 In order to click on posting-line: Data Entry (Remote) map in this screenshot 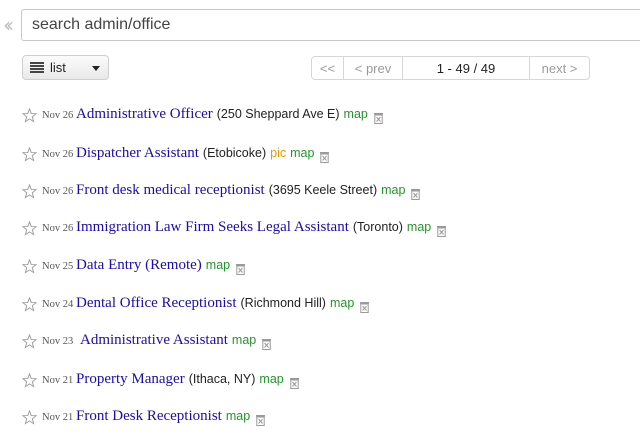, I will do `click(161, 266)`.